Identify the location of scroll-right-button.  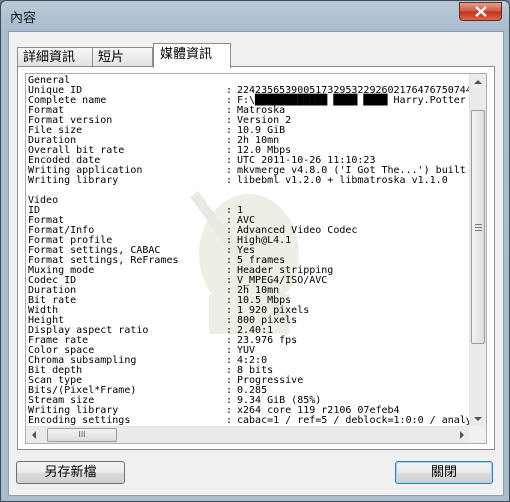
(462, 435).